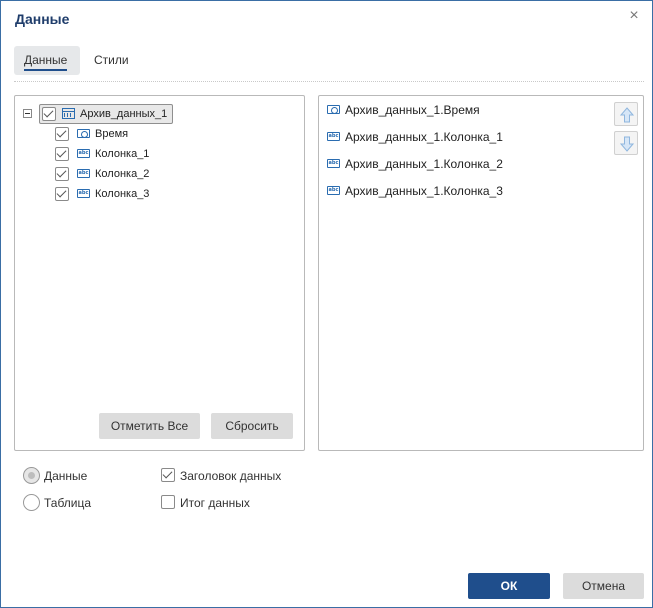 This screenshot has height=608, width=653. Describe the element at coordinates (122, 174) in the screenshot. I see `tree-item-label: Колонка_2` at that location.